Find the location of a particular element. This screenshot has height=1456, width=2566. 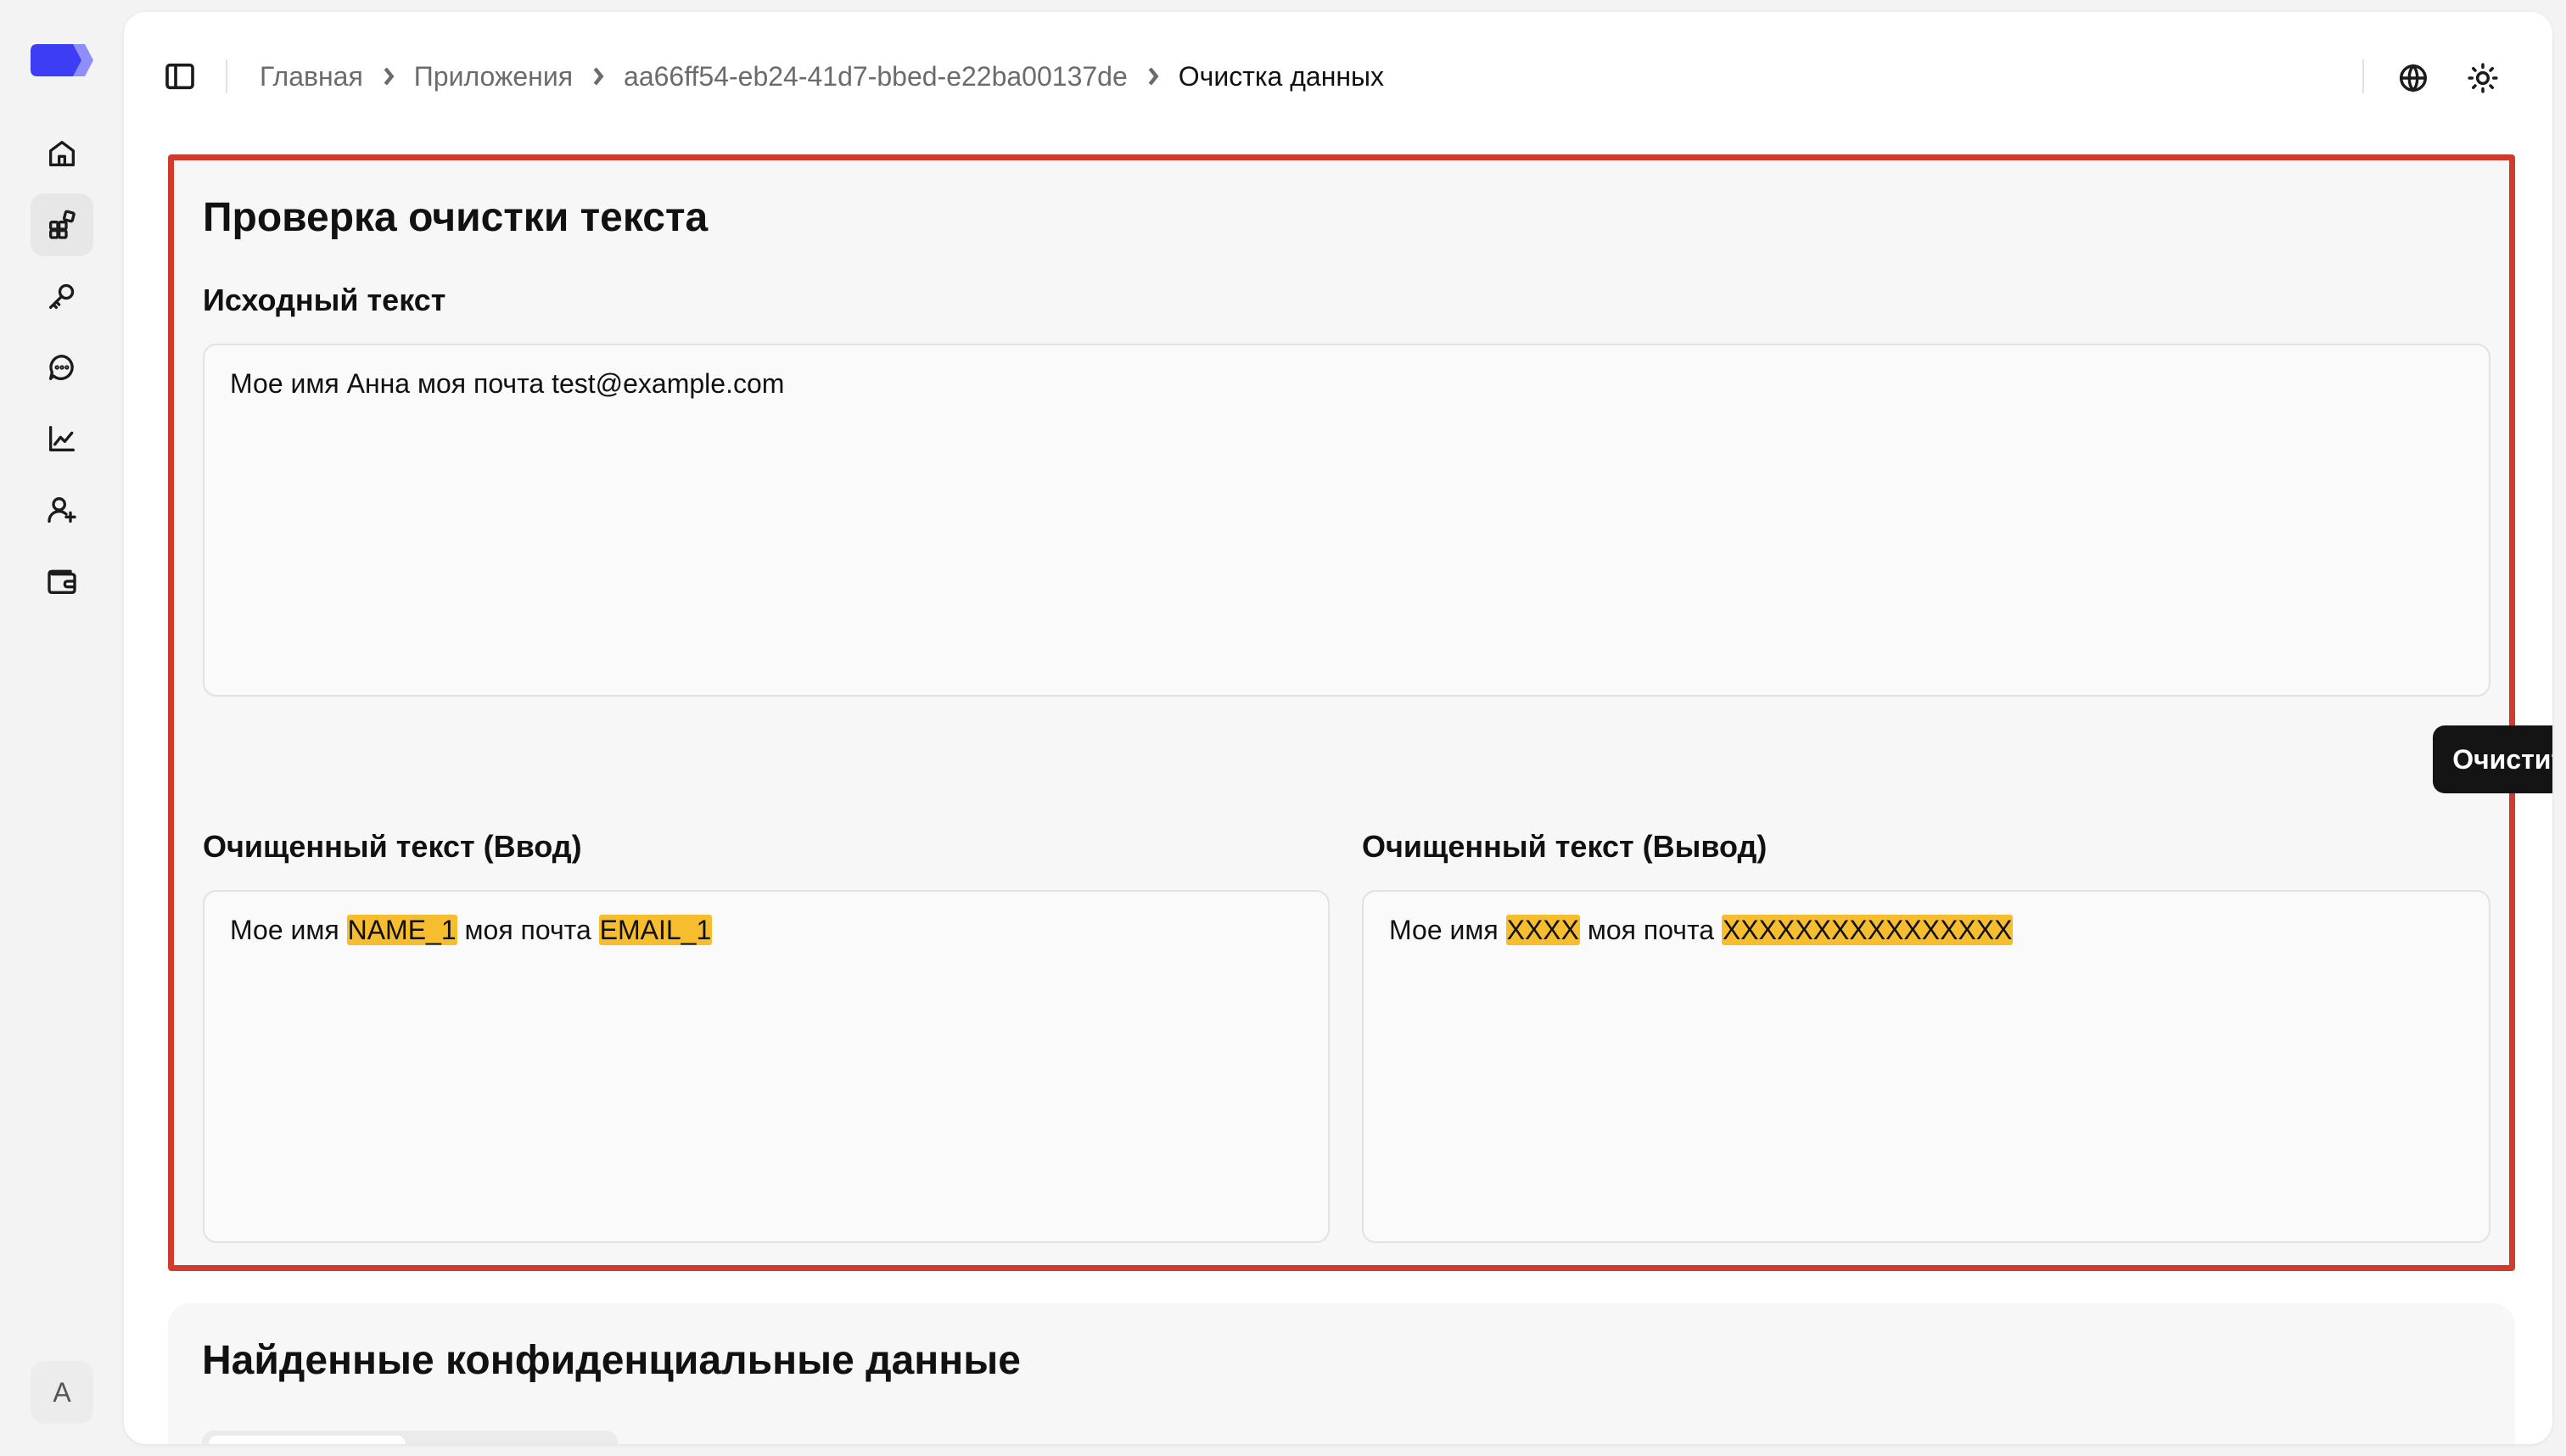

highlighted-token: XXXXXXXXXXXXXXXX is located at coordinates (1867, 930).